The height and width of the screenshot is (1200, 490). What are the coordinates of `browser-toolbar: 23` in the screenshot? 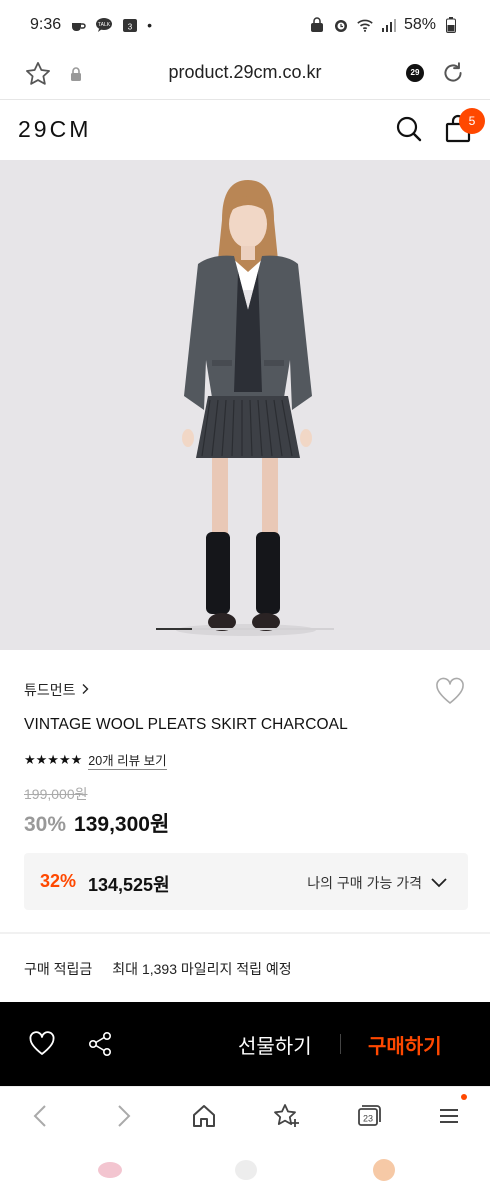 It's located at (245, 1115).